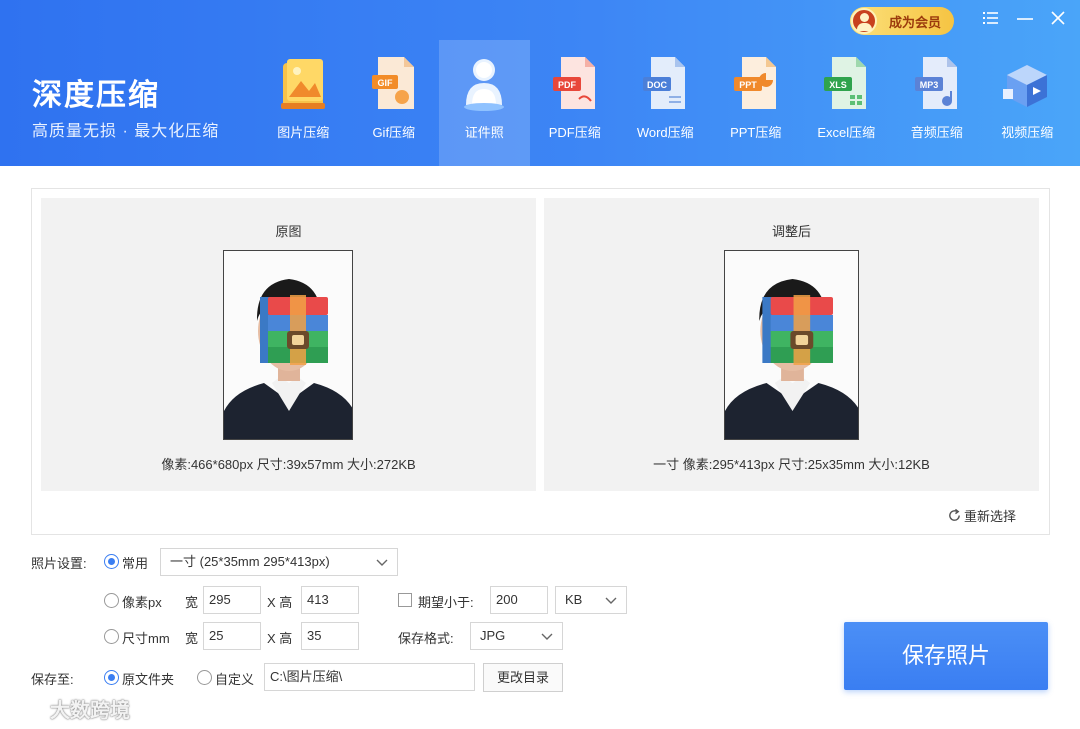  Describe the element at coordinates (90, 710) in the screenshot. I see `watermark-text: 大数跨境` at that location.